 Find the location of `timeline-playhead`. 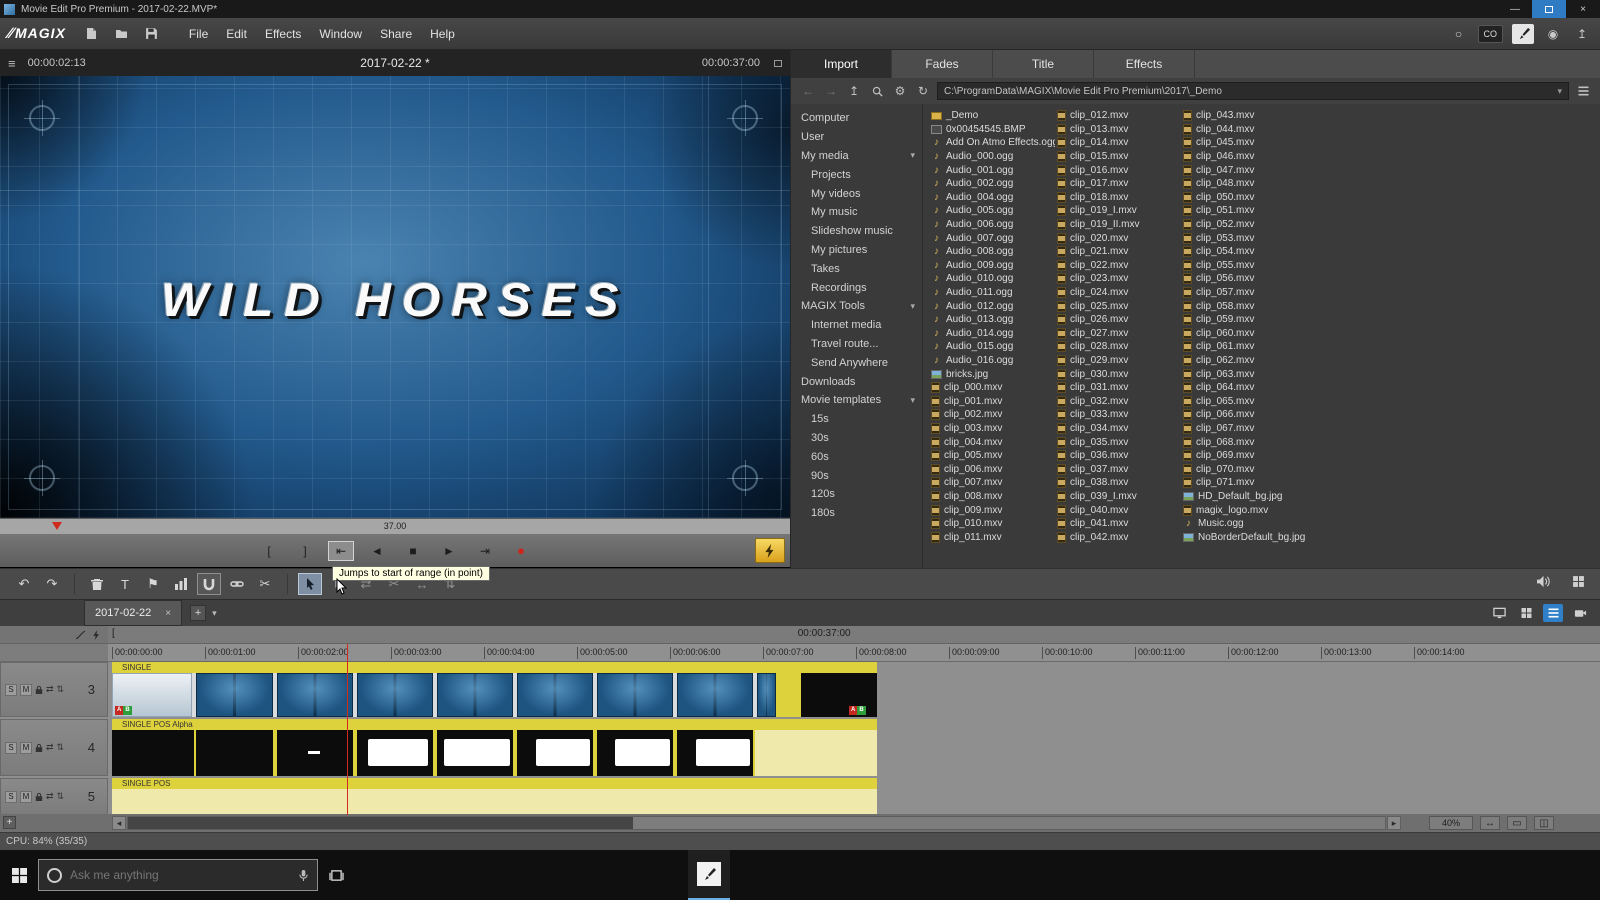

timeline-playhead is located at coordinates (347, 729).